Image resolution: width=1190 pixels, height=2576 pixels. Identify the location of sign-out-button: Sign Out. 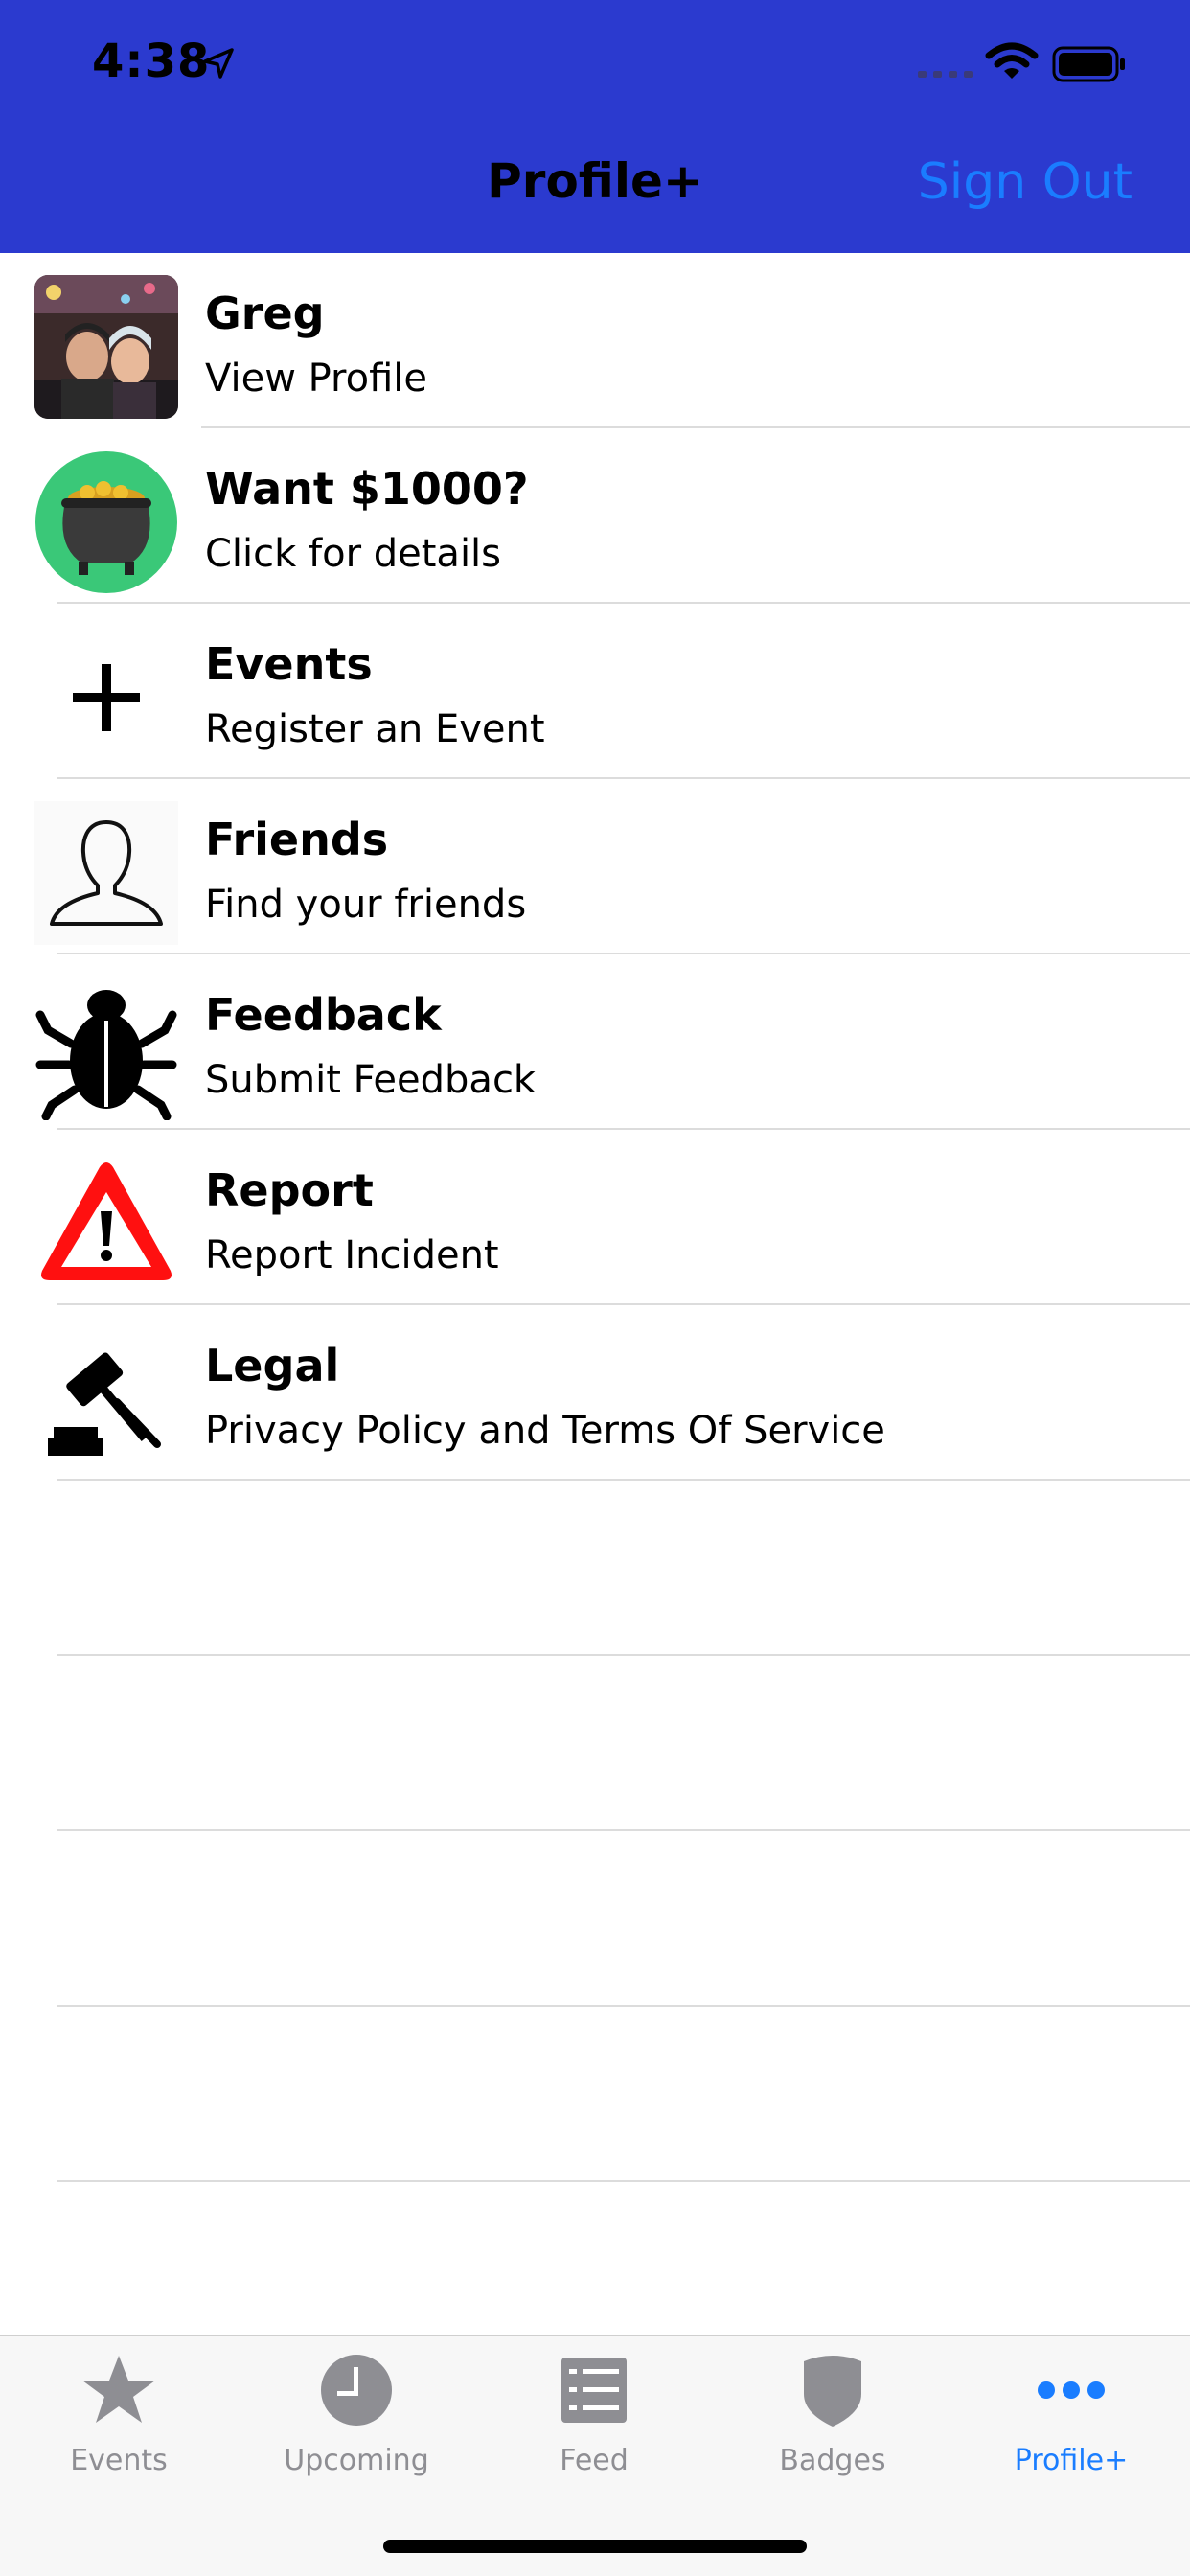
(1026, 182).